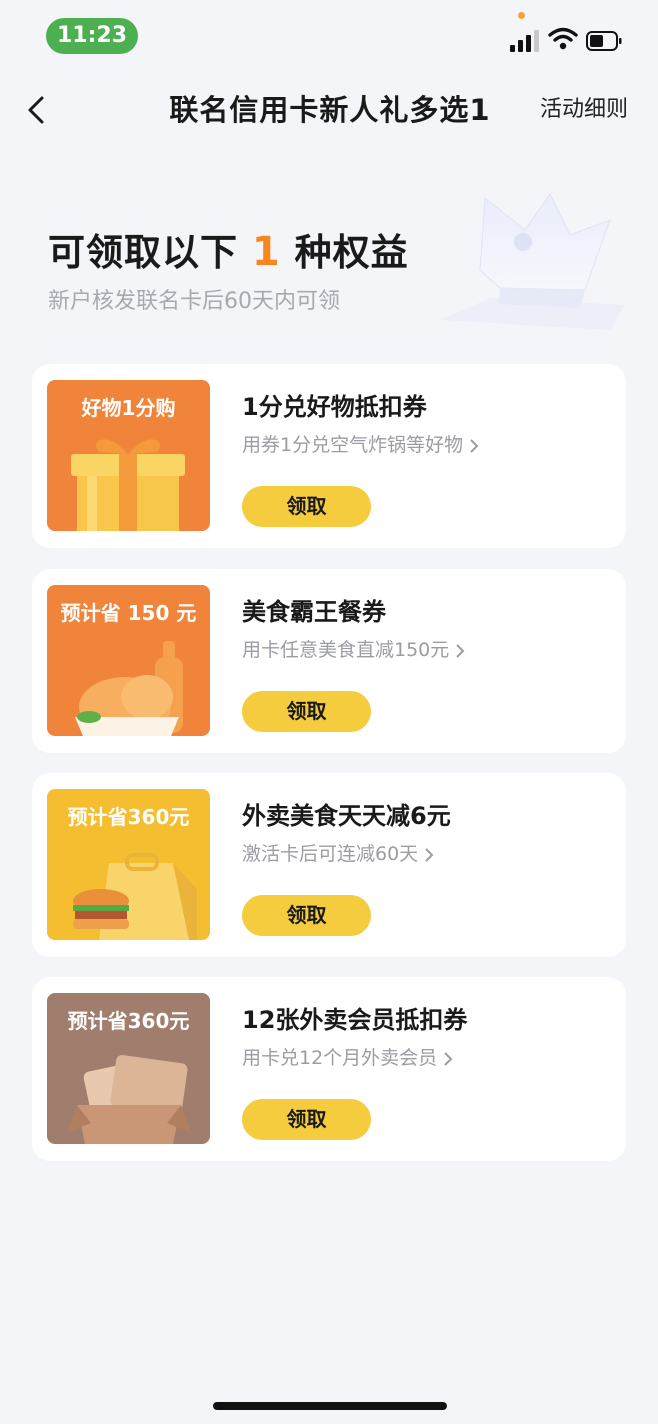  I want to click on status-bar: 11:23, so click(329, 36).